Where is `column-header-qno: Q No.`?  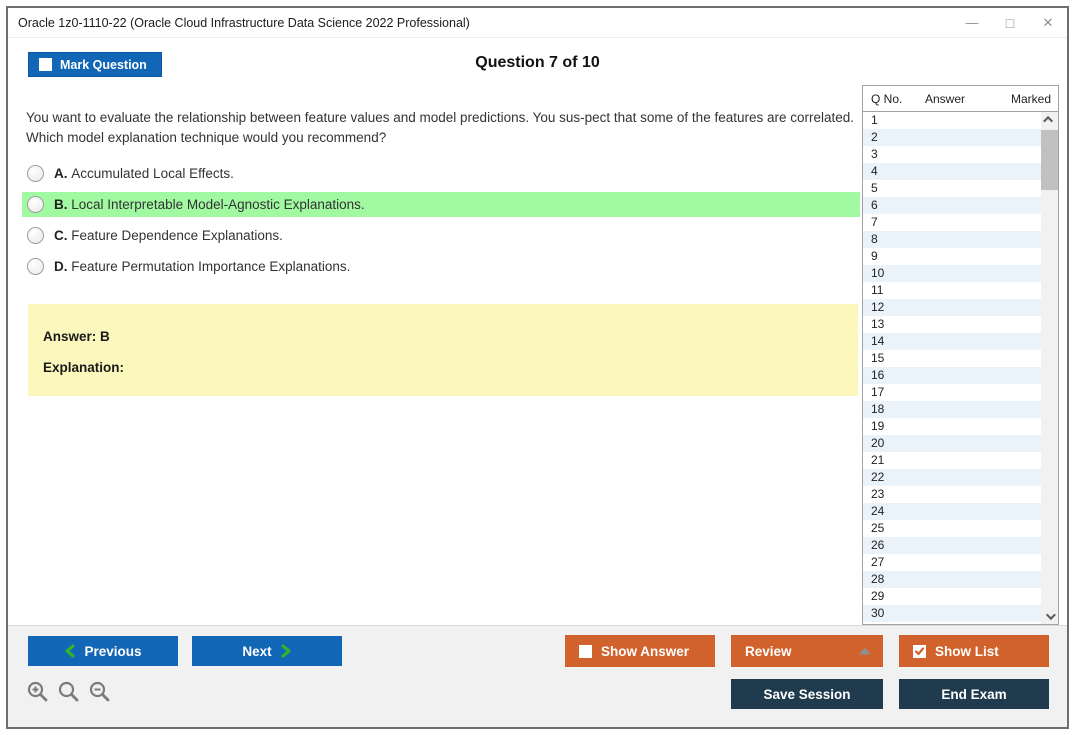 column-header-qno: Q No. is located at coordinates (887, 98).